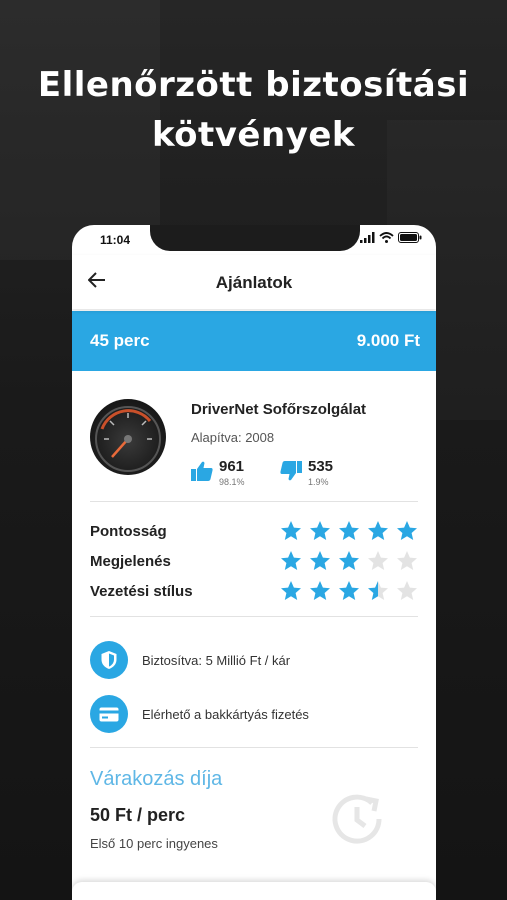 The image size is (507, 900). Describe the element at coordinates (254, 531) in the screenshot. I see `rating-row-punctuality: Pontosság` at that location.